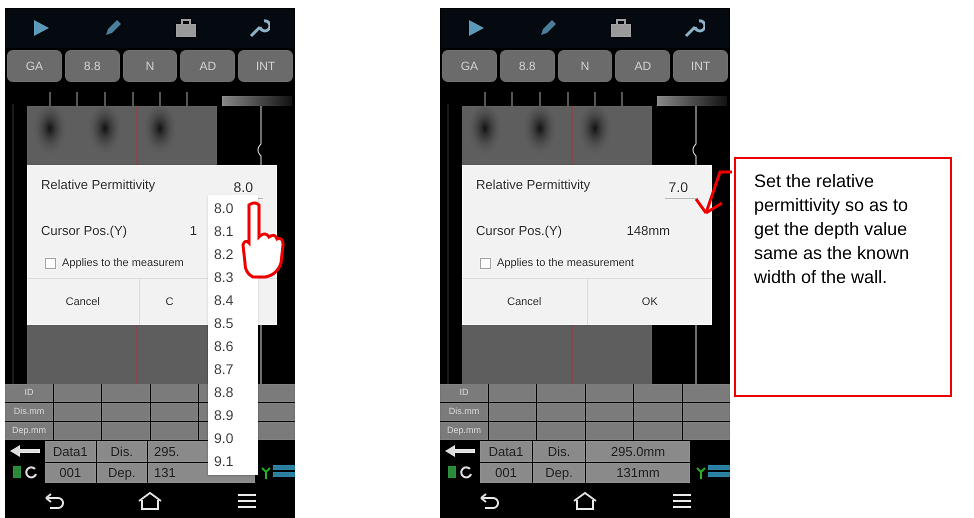 This screenshot has height=518, width=974. I want to click on checkbox-label: Applies to the measurem, so click(123, 264).